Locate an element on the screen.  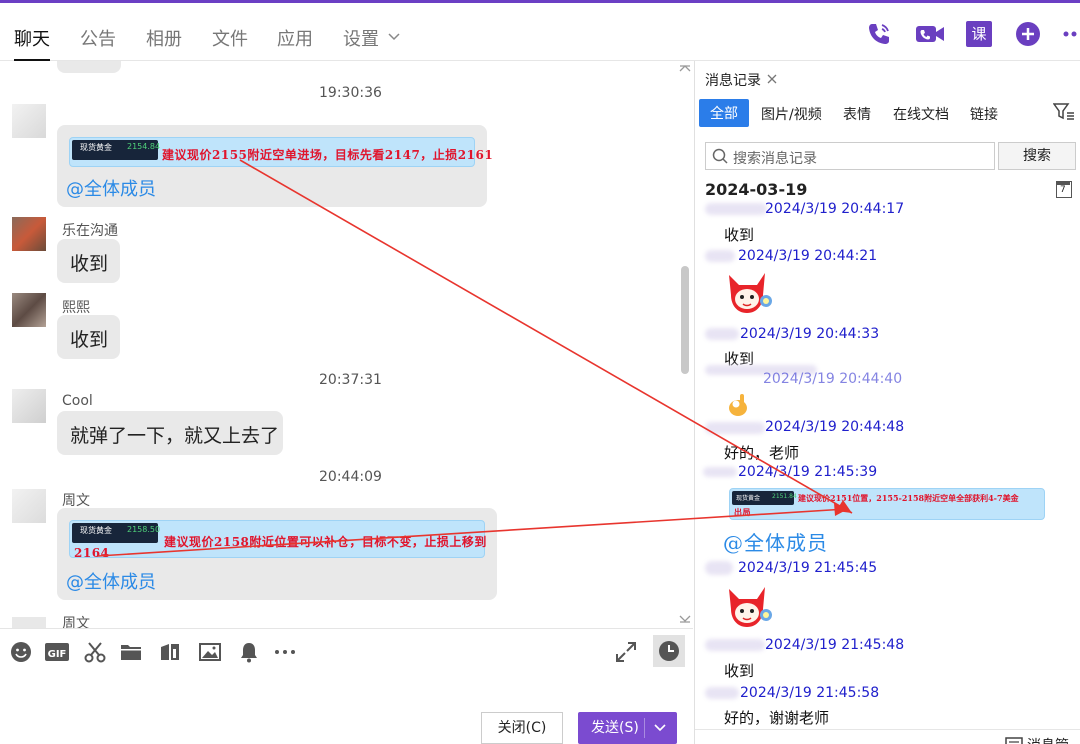
calendar-icon: 7 is located at coordinates (1064, 189).